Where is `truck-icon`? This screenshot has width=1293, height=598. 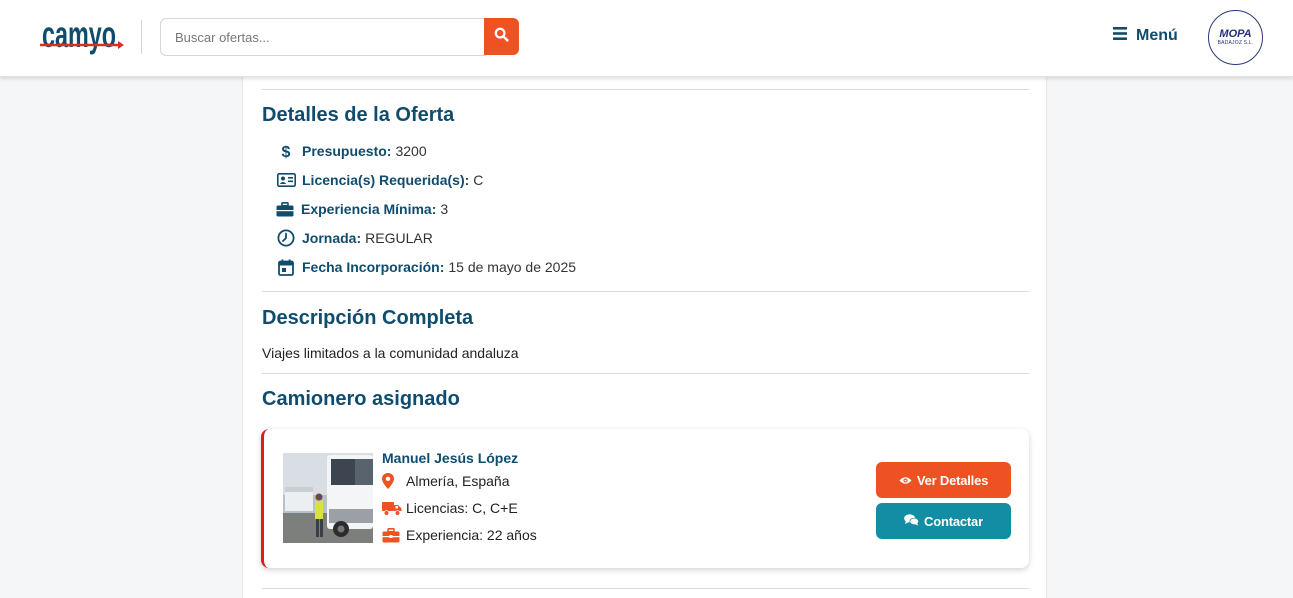 truck-icon is located at coordinates (392, 508).